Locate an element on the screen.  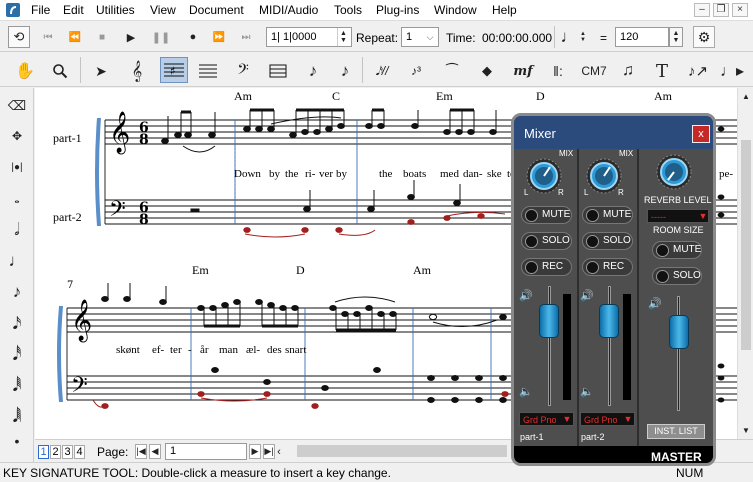
sixteenth-note-icon: 𝅘𝅥𝅯 is located at coordinates (17, 324).